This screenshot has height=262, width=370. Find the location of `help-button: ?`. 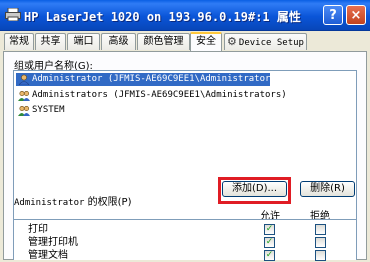

help-button: ? is located at coordinates (333, 15).